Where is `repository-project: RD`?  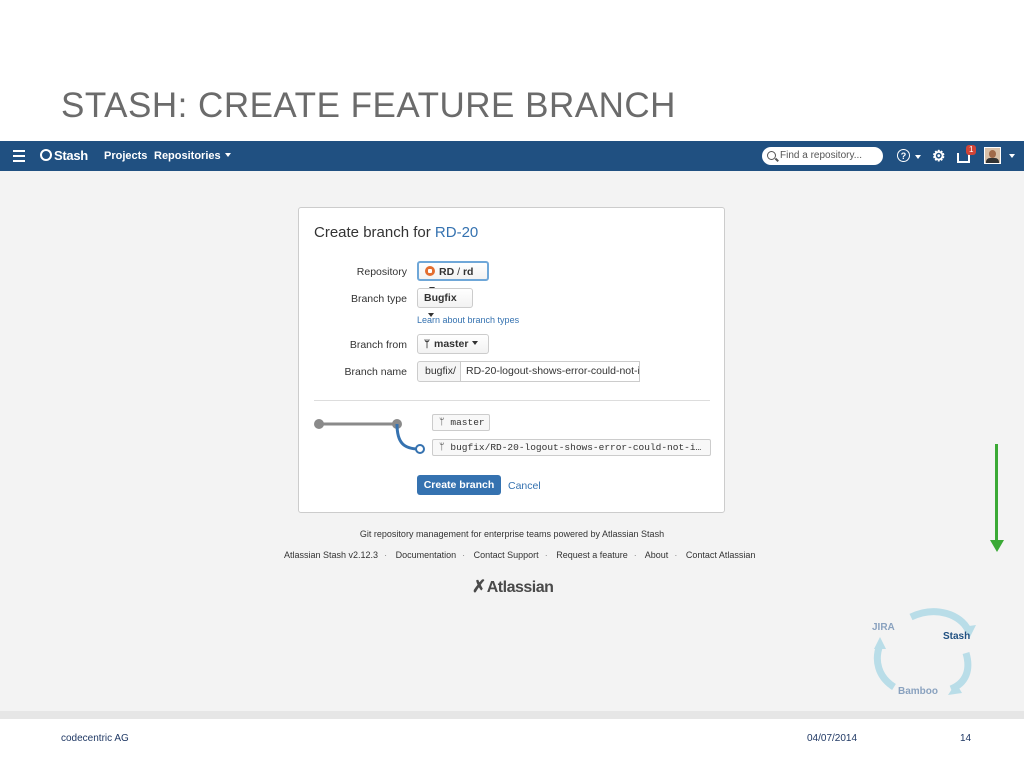
repository-project: RD is located at coordinates (447, 272).